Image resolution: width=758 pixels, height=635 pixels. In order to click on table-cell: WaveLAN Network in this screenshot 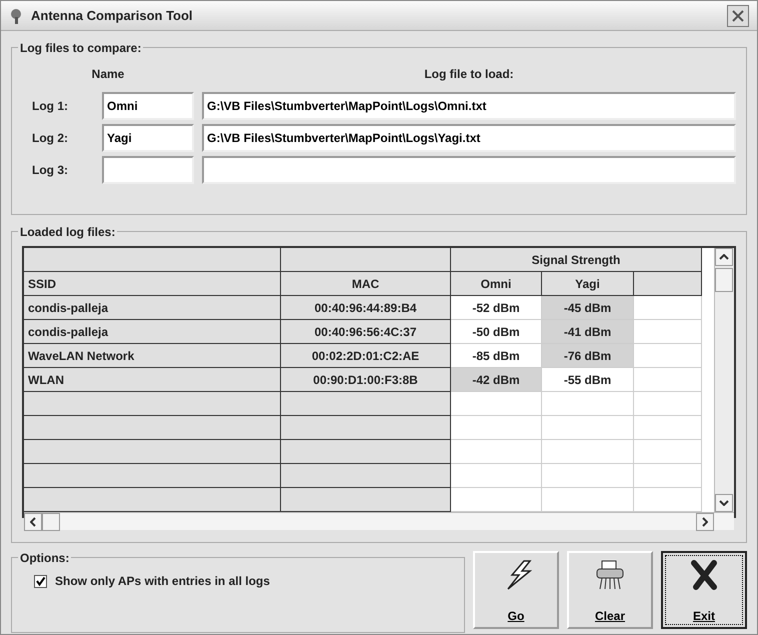, I will do `click(152, 356)`.